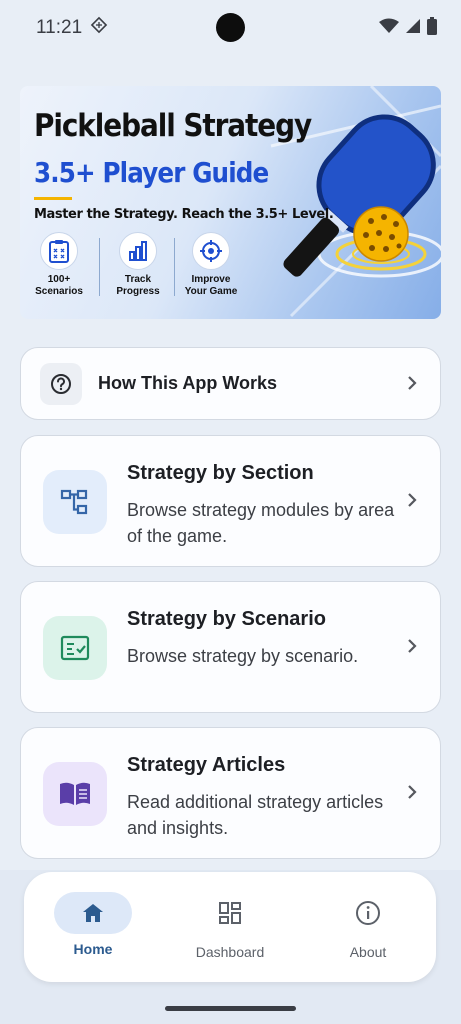 The height and width of the screenshot is (1024, 461). Describe the element at coordinates (413, 28) in the screenshot. I see `signal-icon` at that location.